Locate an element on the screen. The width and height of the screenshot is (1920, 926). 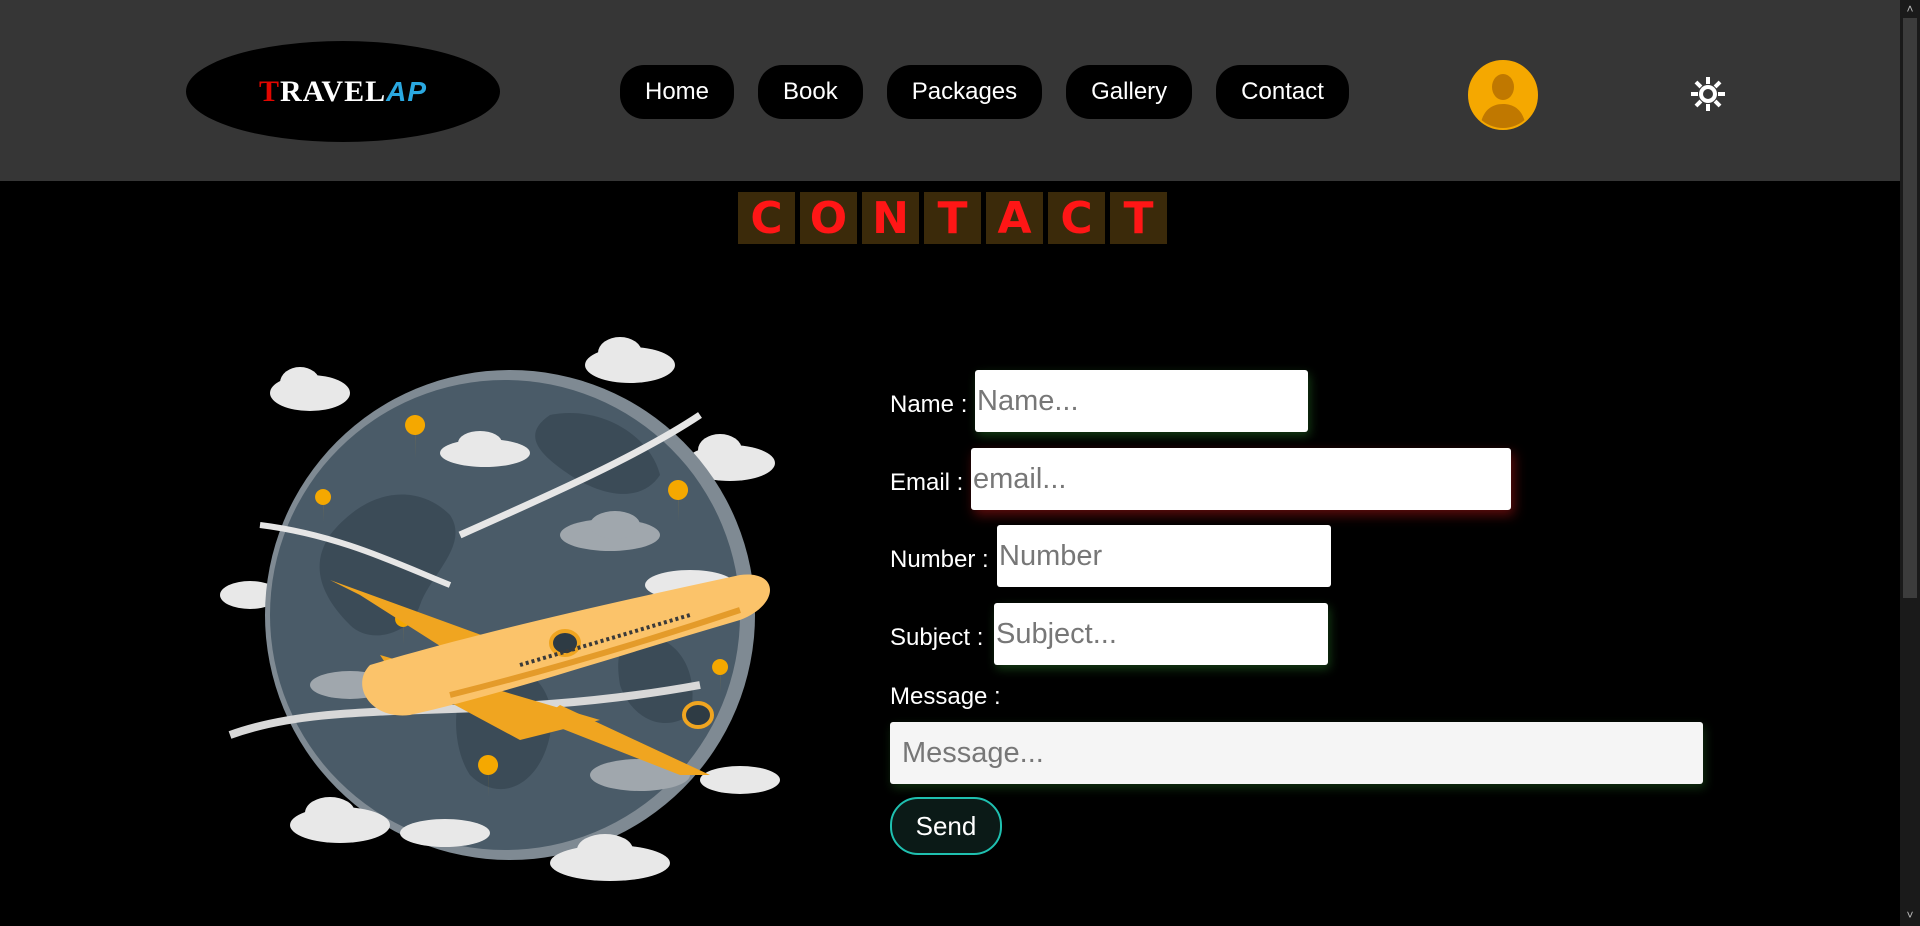
email-input is located at coordinates (1241, 479).